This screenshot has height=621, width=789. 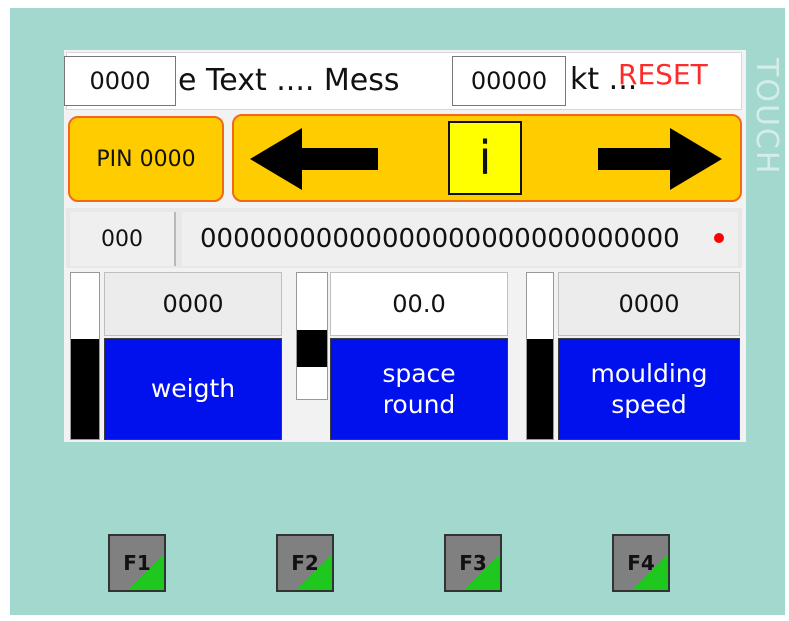 I want to click on status-indicator-dot, so click(x=719, y=238).